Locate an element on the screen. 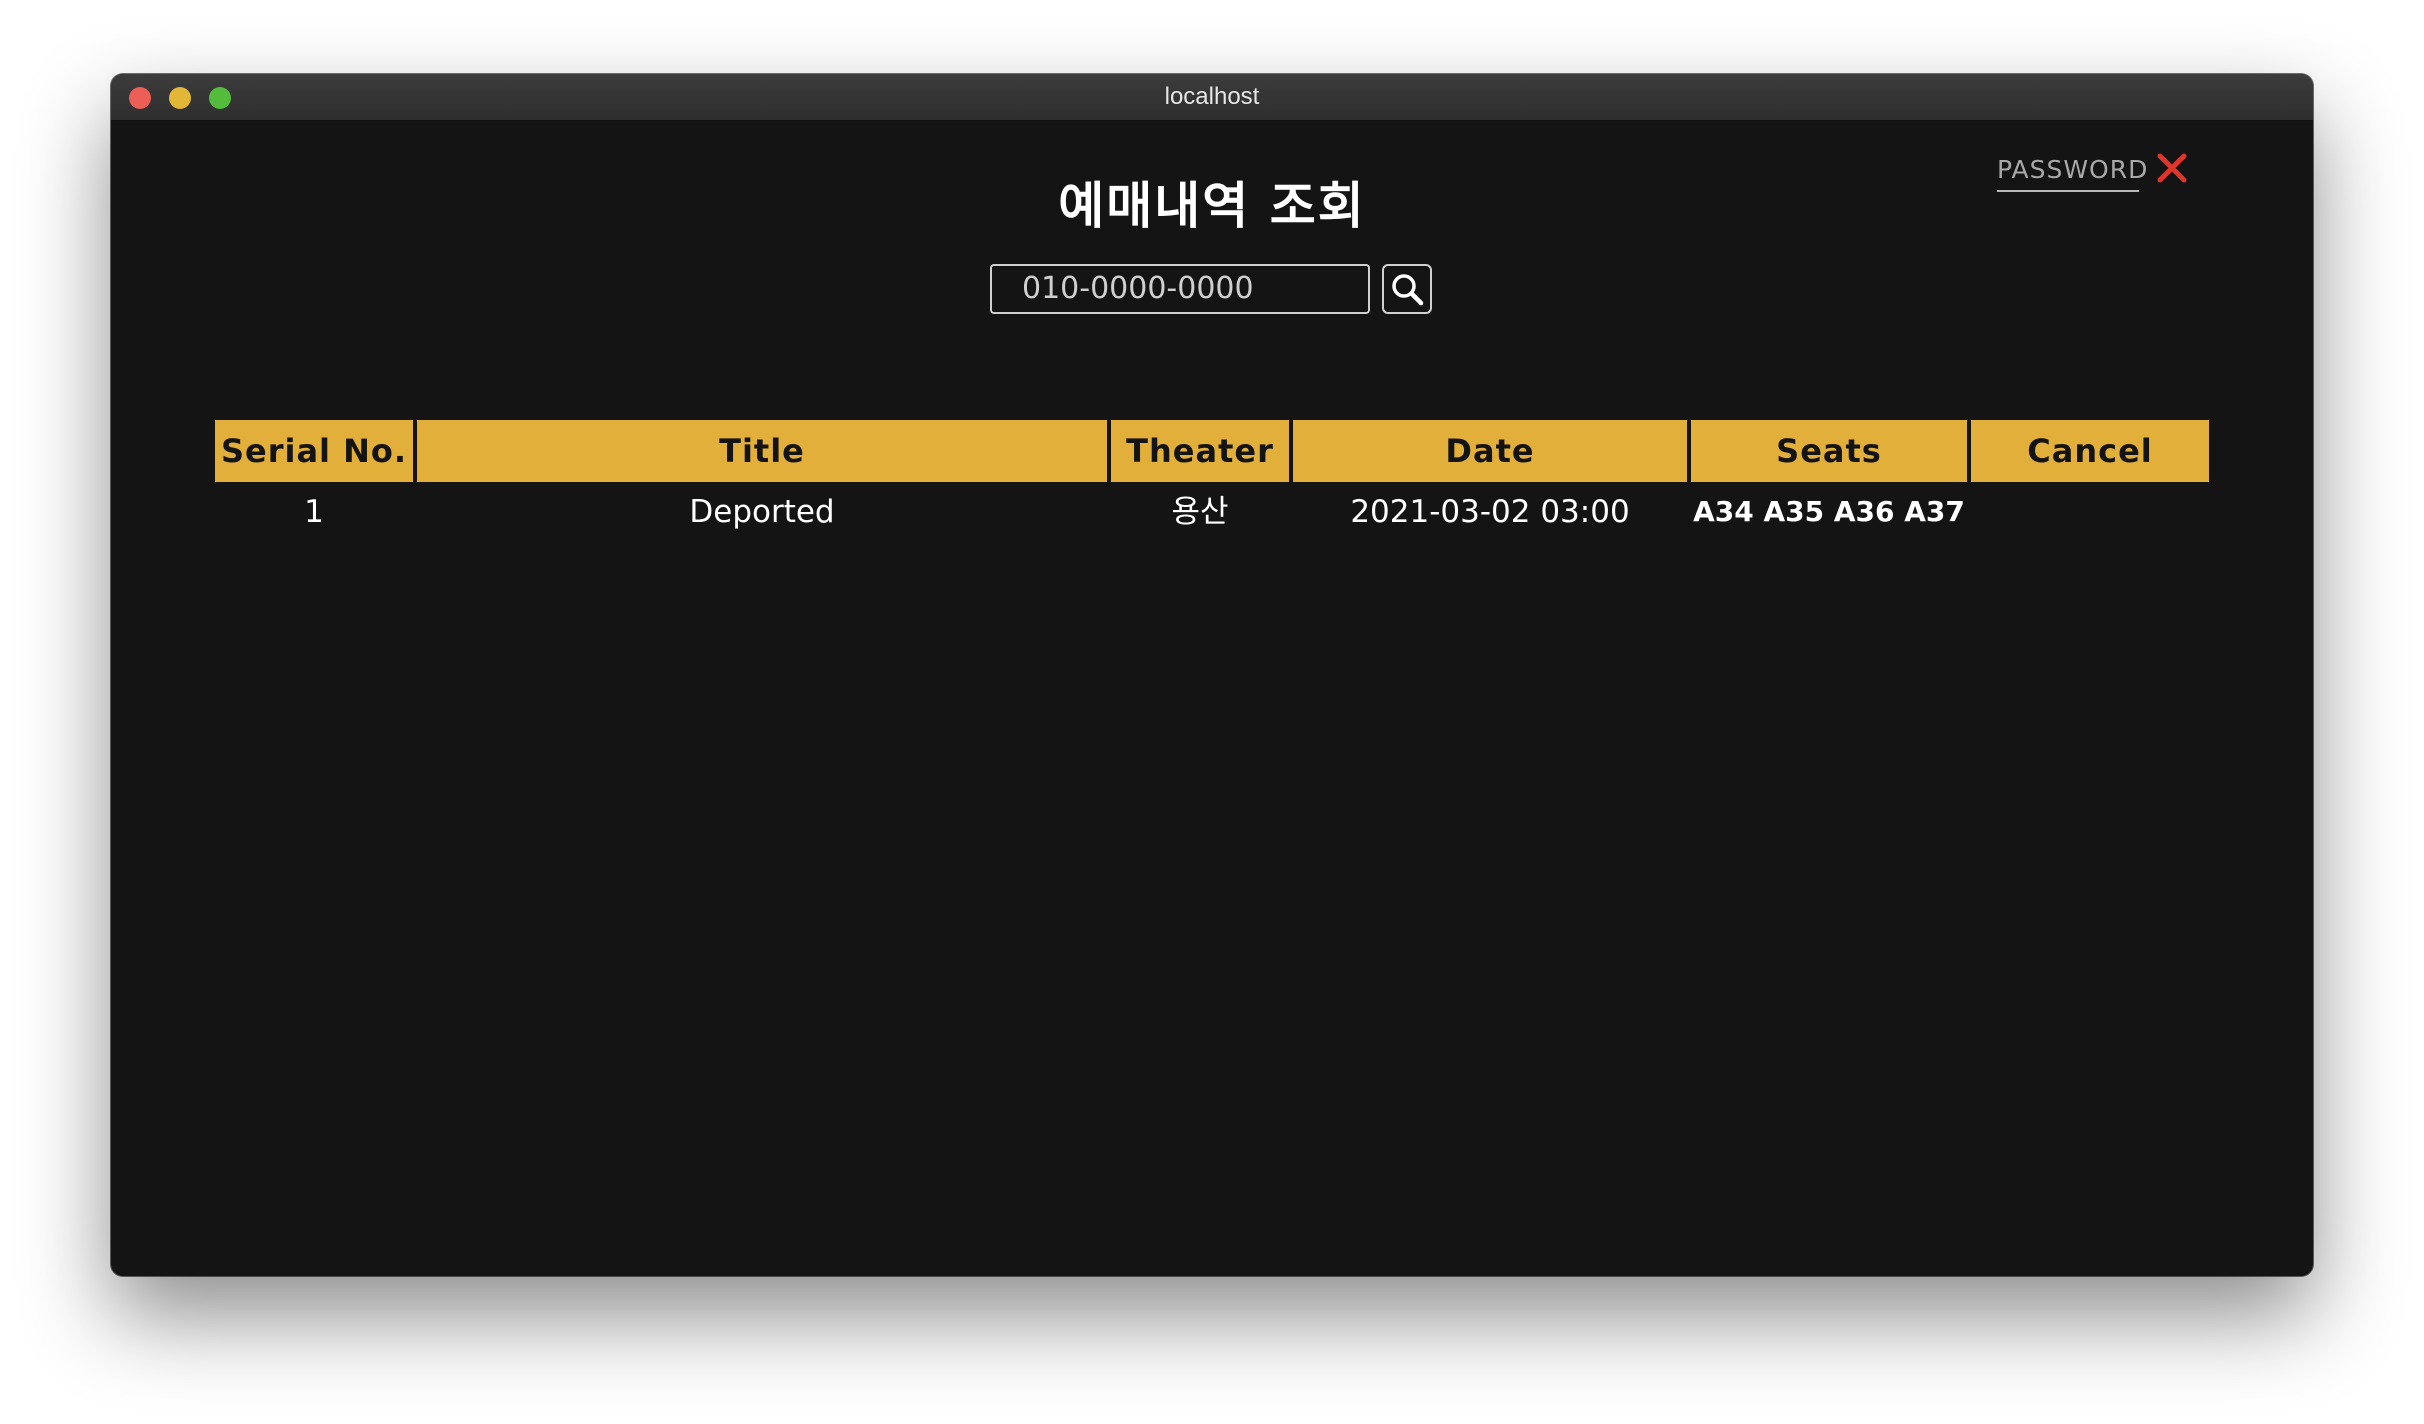  window-title: localhost is located at coordinates (1212, 96).